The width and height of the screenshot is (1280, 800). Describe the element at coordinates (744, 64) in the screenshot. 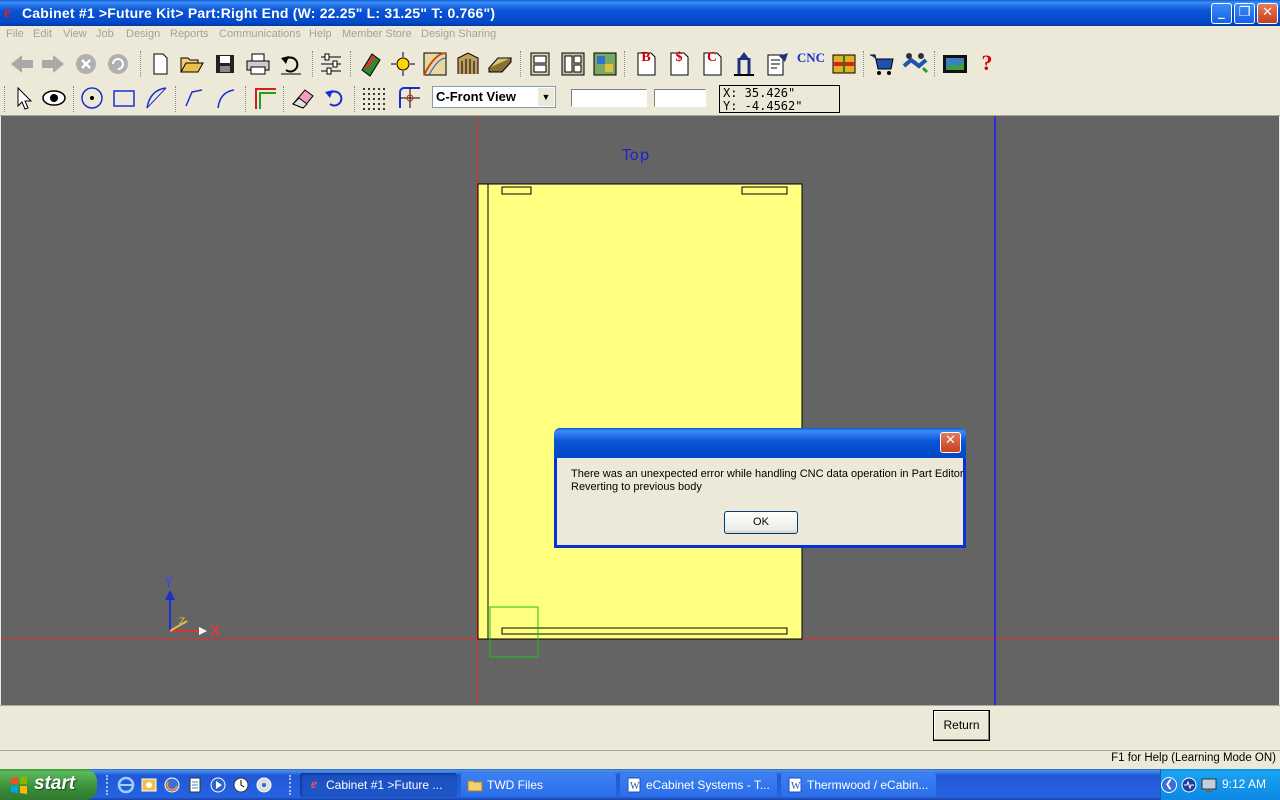

I see `export-icon` at that location.